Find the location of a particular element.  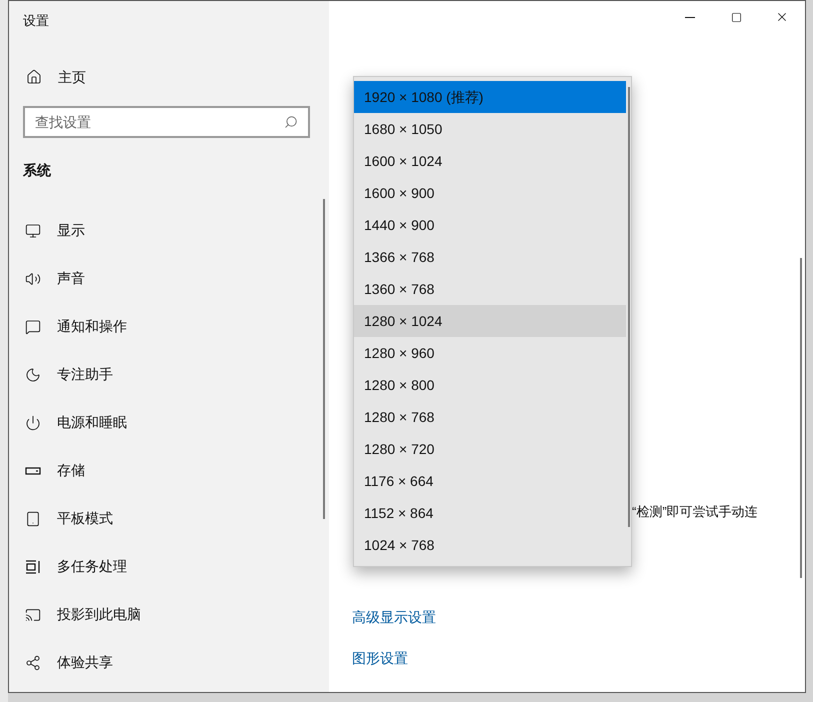

dropdown-option: 1280 × 1024 is located at coordinates (490, 321).